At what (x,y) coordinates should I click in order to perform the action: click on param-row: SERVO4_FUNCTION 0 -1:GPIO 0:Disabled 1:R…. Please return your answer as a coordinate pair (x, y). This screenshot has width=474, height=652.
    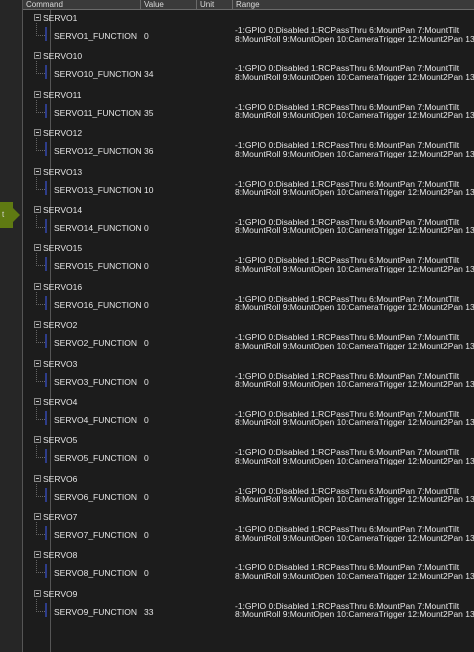
    Looking at the image, I should click on (248, 418).